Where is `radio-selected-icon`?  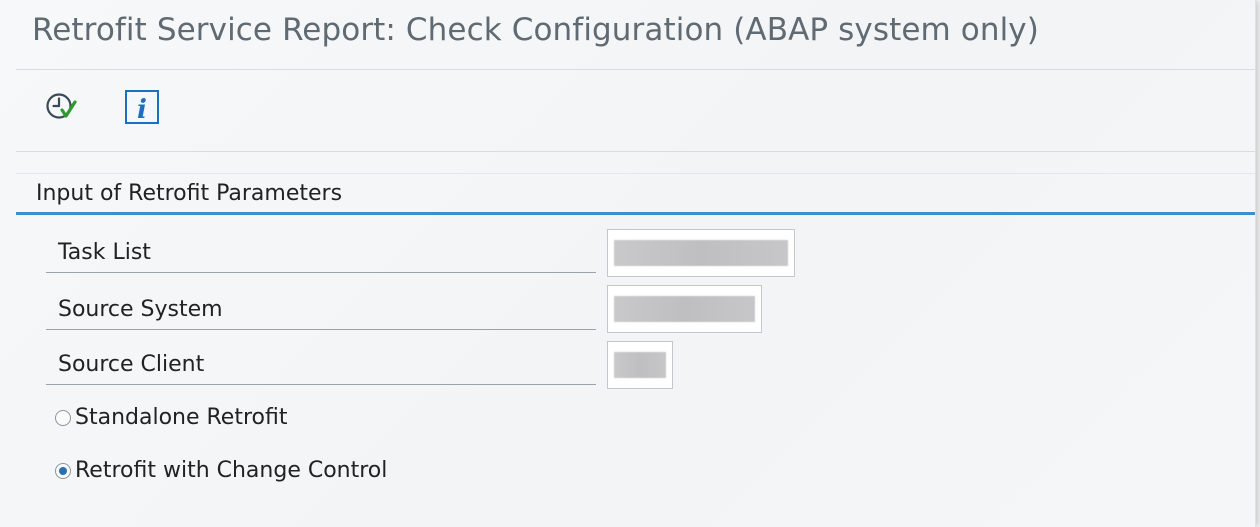 radio-selected-icon is located at coordinates (63, 470).